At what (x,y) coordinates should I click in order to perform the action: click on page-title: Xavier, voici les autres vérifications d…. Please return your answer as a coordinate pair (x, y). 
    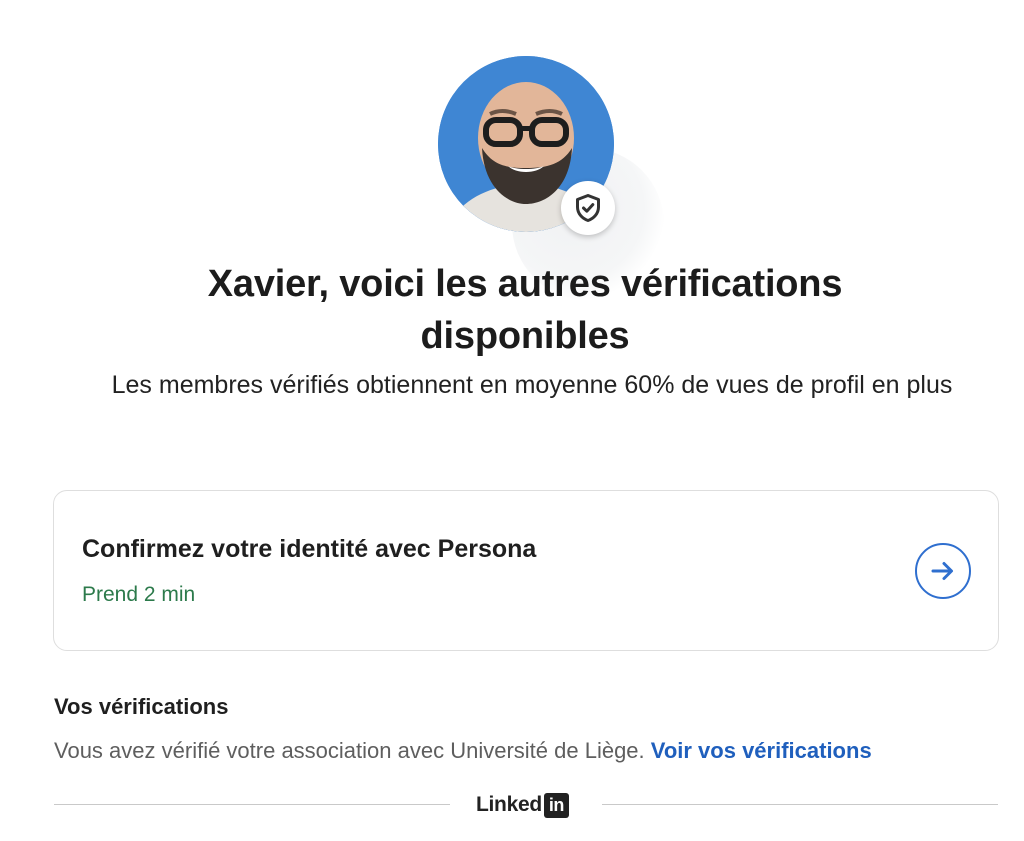
    Looking at the image, I should click on (525, 310).